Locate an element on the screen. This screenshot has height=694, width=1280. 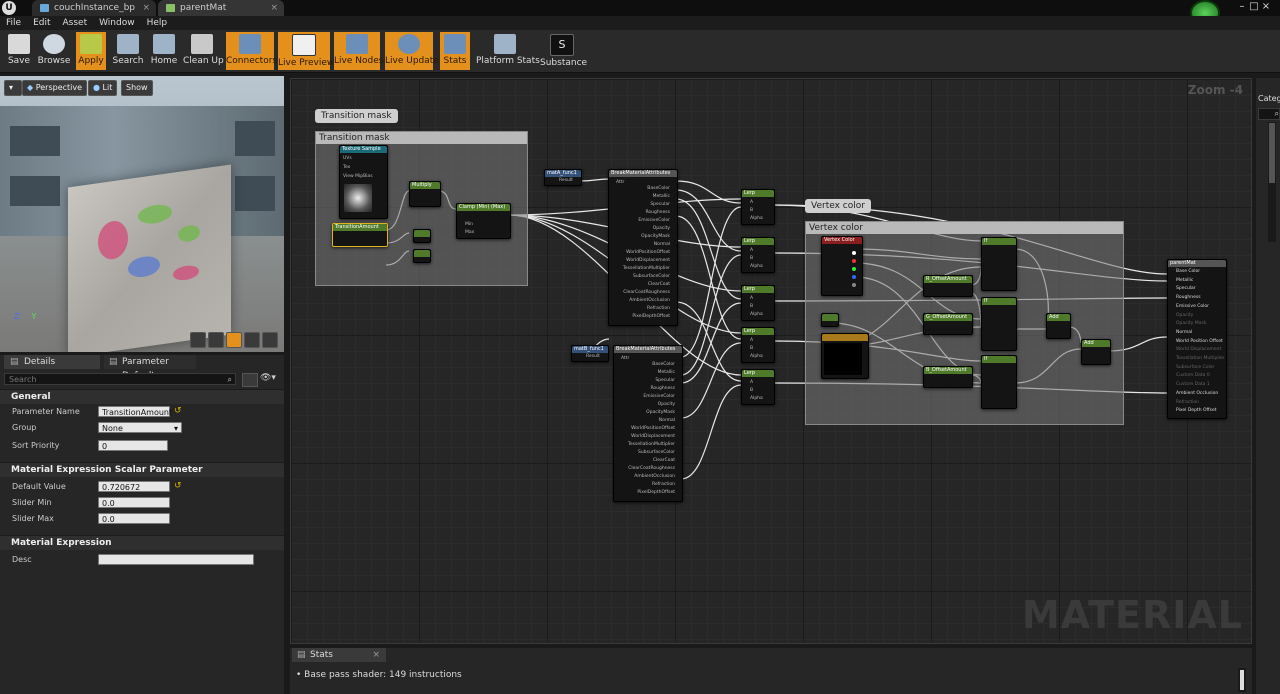
tab-couch-instance: couchInstance_bp × is located at coordinates (94, 8).